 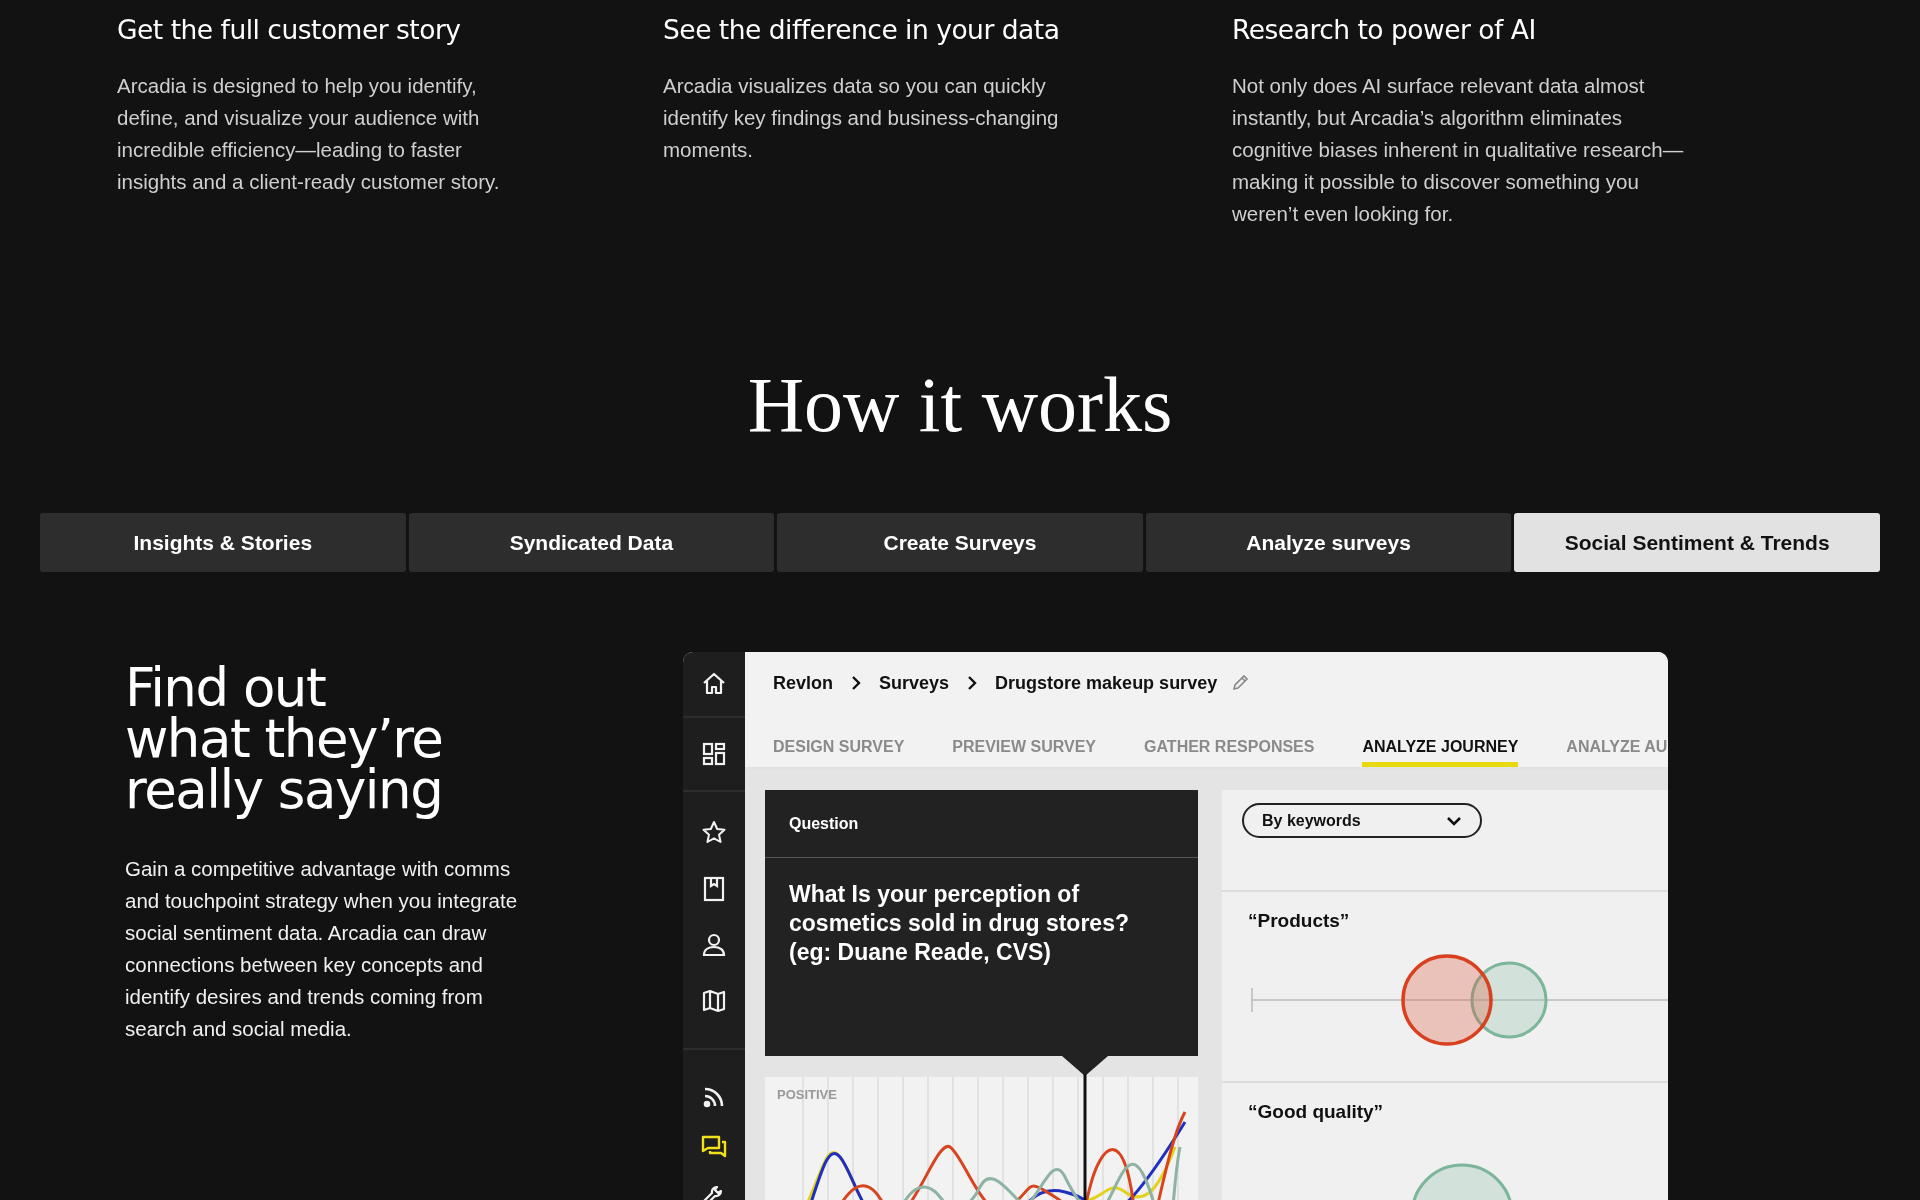 I want to click on feature-title: See the difference in your data, so click(x=862, y=29).